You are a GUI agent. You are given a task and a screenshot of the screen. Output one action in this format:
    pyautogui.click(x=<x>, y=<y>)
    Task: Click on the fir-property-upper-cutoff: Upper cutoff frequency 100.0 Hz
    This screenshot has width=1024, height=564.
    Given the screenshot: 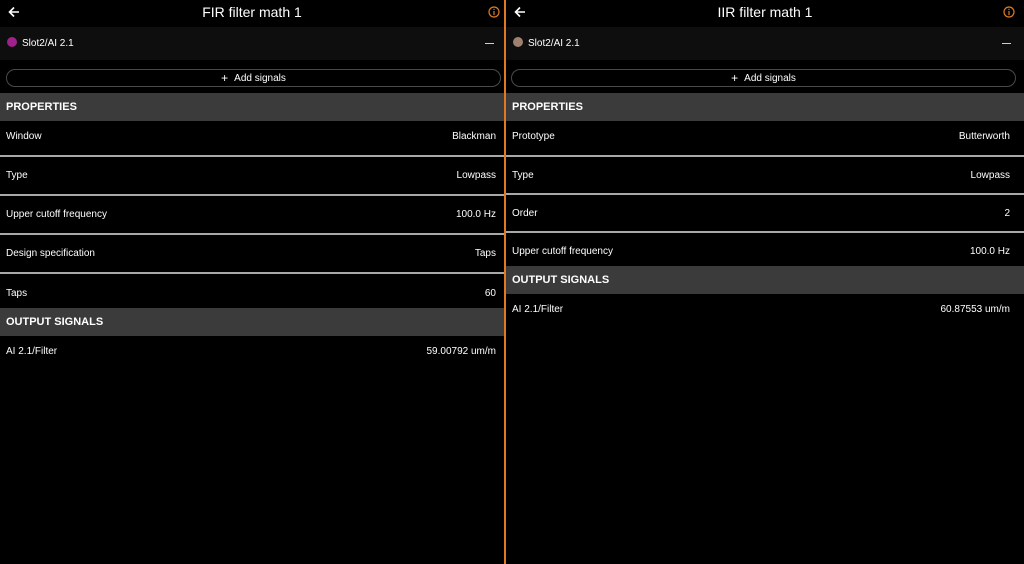 What is the action you would take?
    pyautogui.click(x=252, y=219)
    